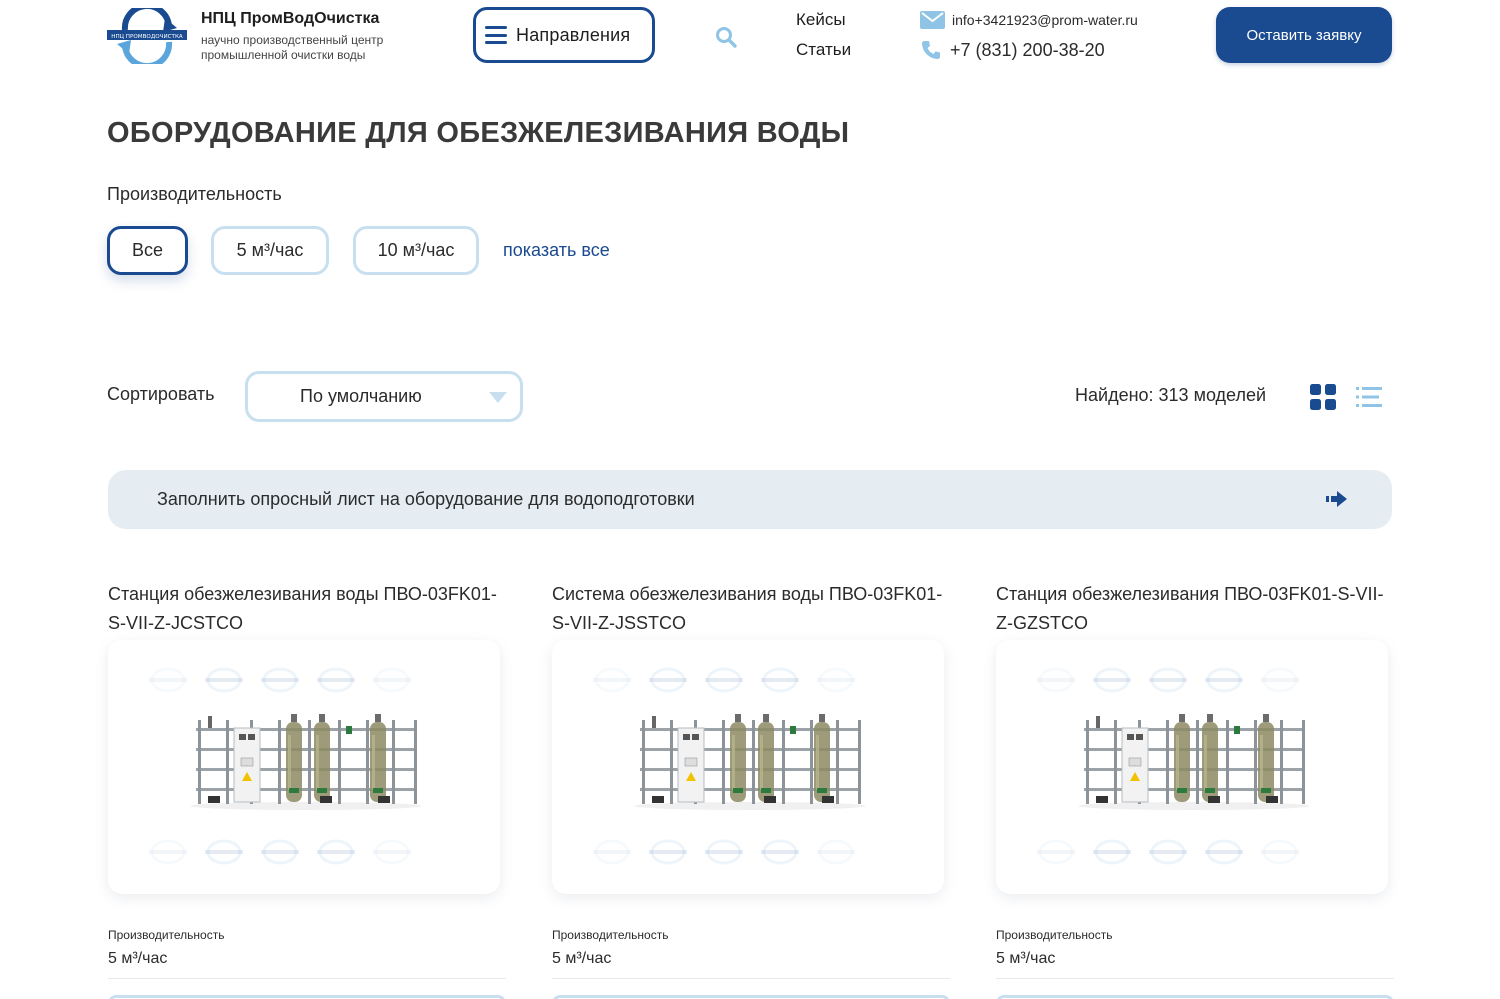 Image resolution: width=1500 pixels, height=999 pixels. Describe the element at coordinates (1171, 395) in the screenshot. I see `results-count: Найдено: 313 моделей` at that location.